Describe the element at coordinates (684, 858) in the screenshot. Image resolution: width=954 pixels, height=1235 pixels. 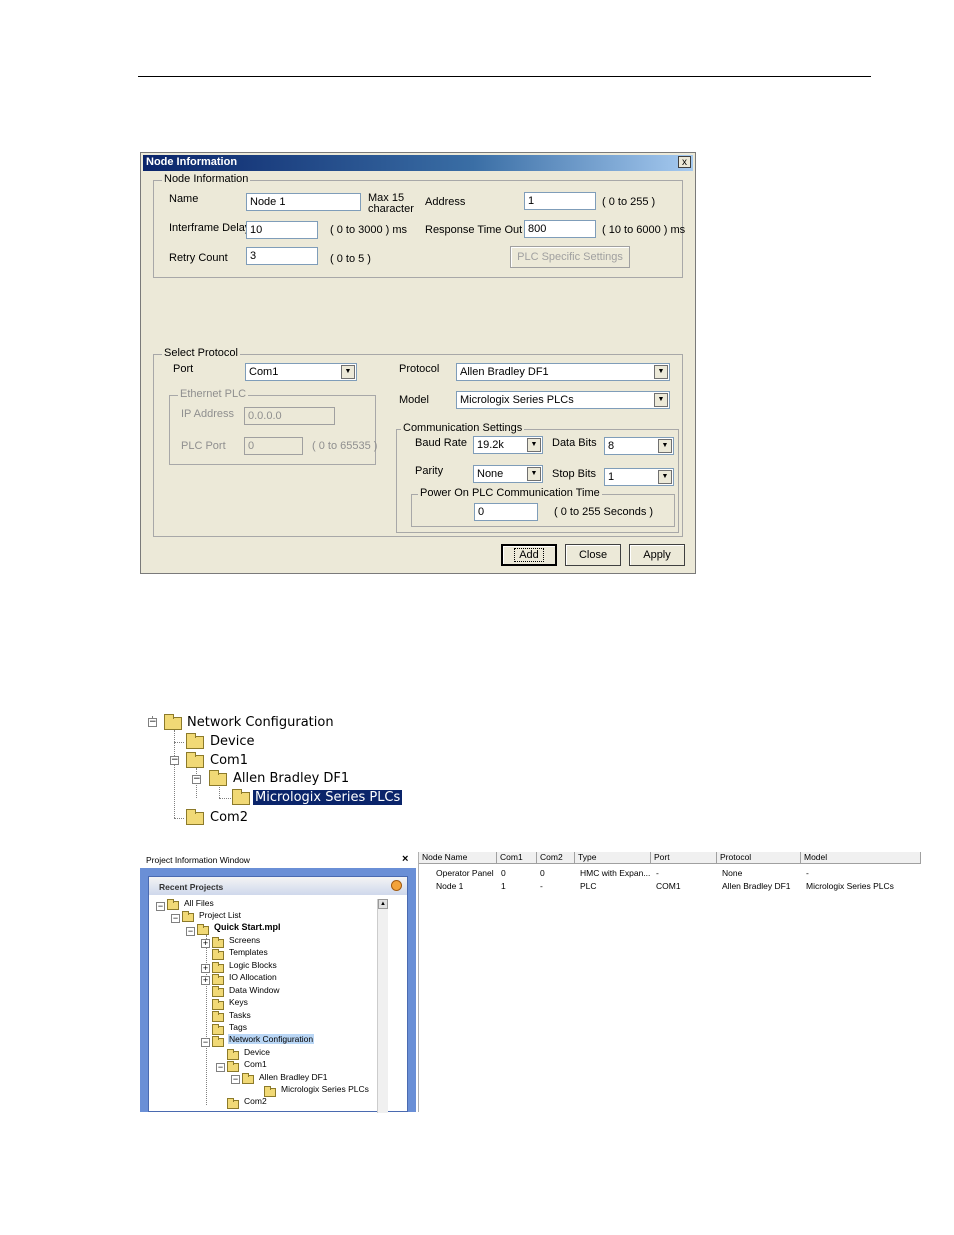
I see `column-header-port: Port` at that location.